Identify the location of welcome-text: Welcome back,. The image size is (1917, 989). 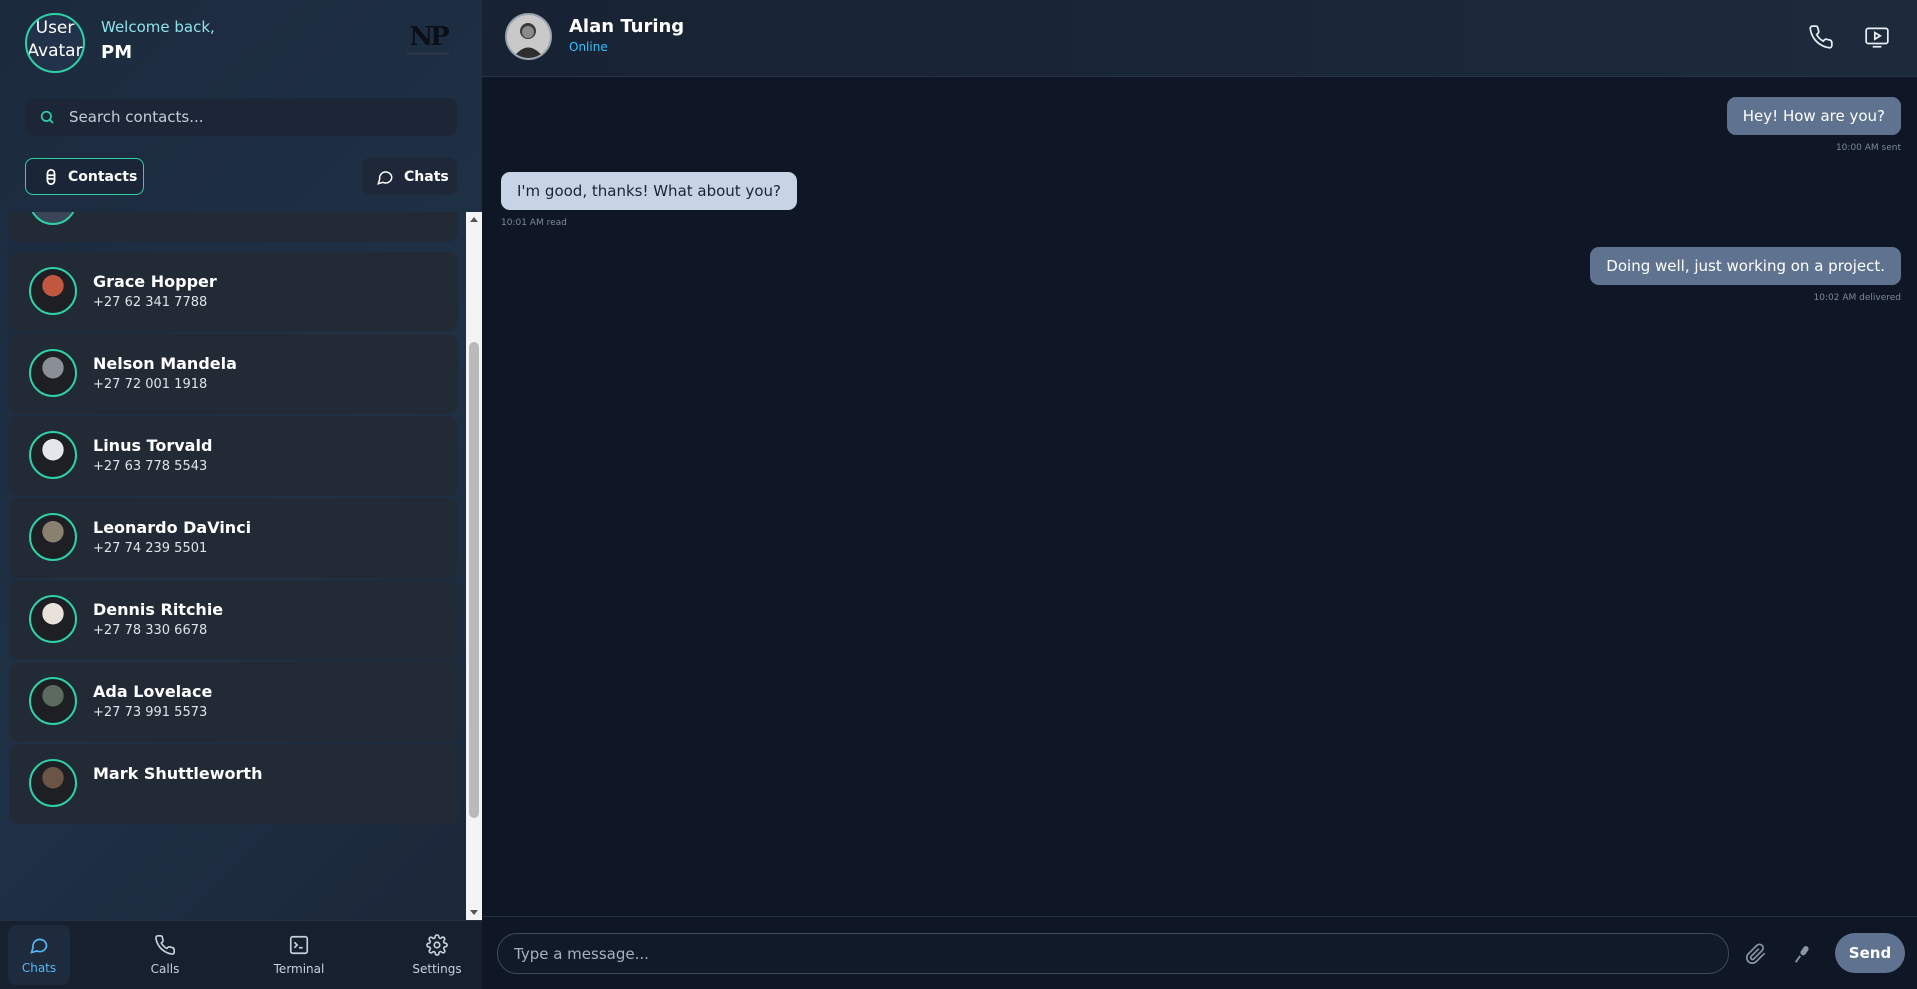
(158, 27).